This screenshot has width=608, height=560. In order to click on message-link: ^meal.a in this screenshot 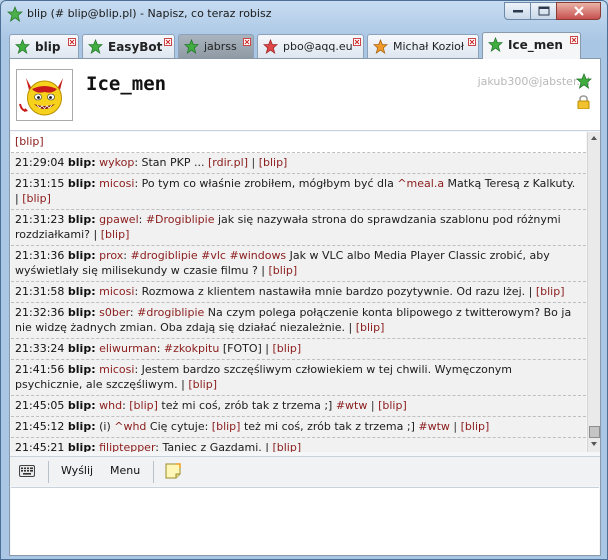, I will do `click(420, 183)`.